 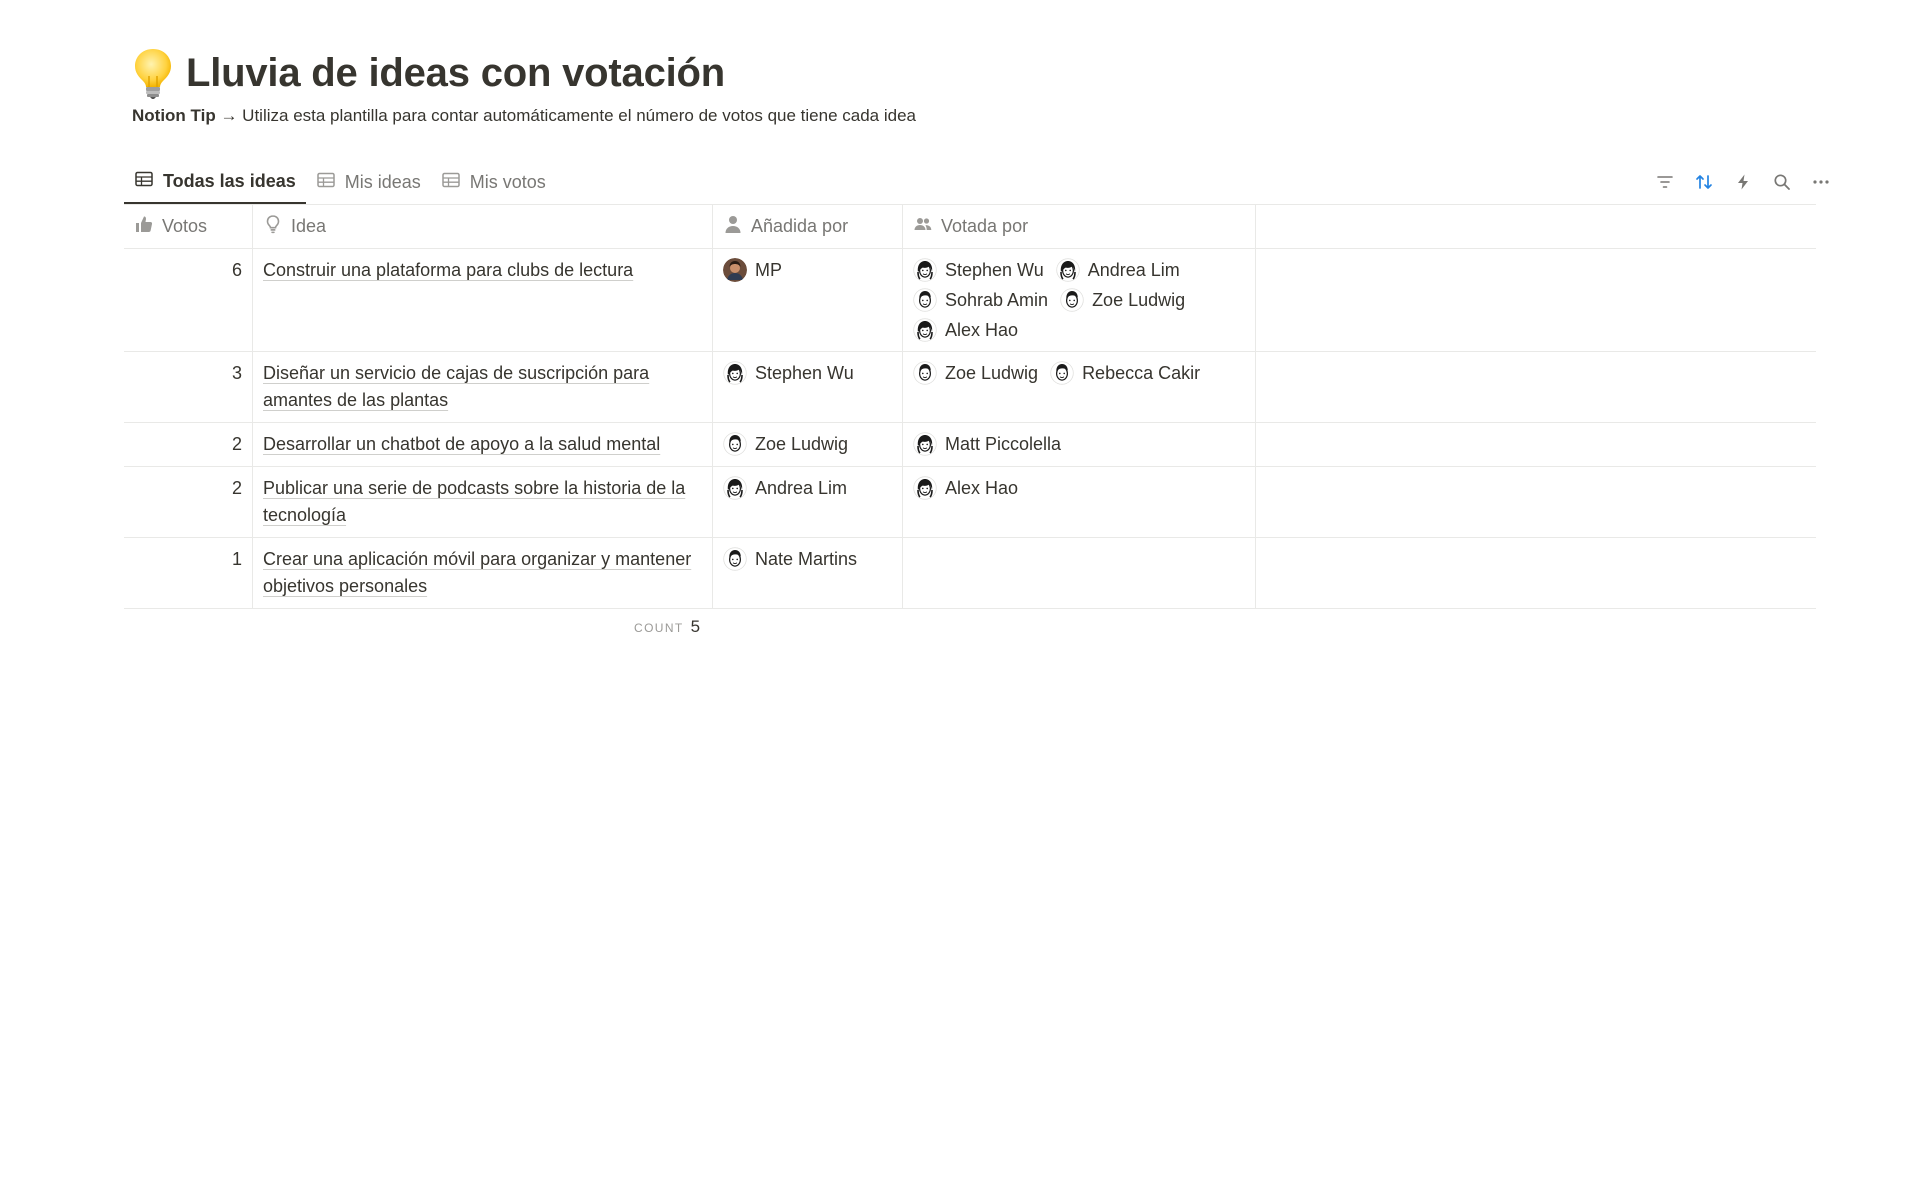 What do you see at coordinates (667, 627) in the screenshot?
I see `count-summary: COUNT 5` at bounding box center [667, 627].